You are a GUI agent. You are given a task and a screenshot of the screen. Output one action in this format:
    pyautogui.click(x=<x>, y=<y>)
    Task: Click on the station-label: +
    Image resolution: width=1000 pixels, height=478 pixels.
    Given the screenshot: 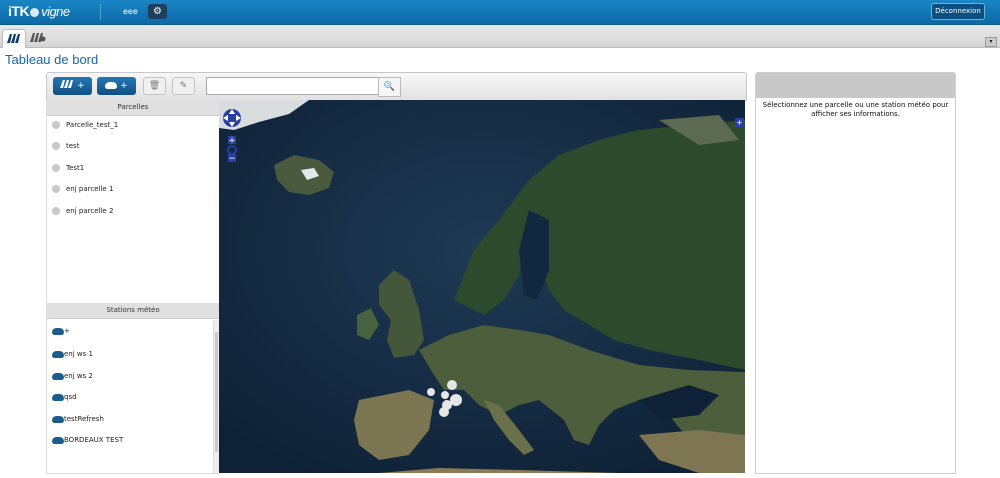 What is the action you would take?
    pyautogui.click(x=67, y=331)
    